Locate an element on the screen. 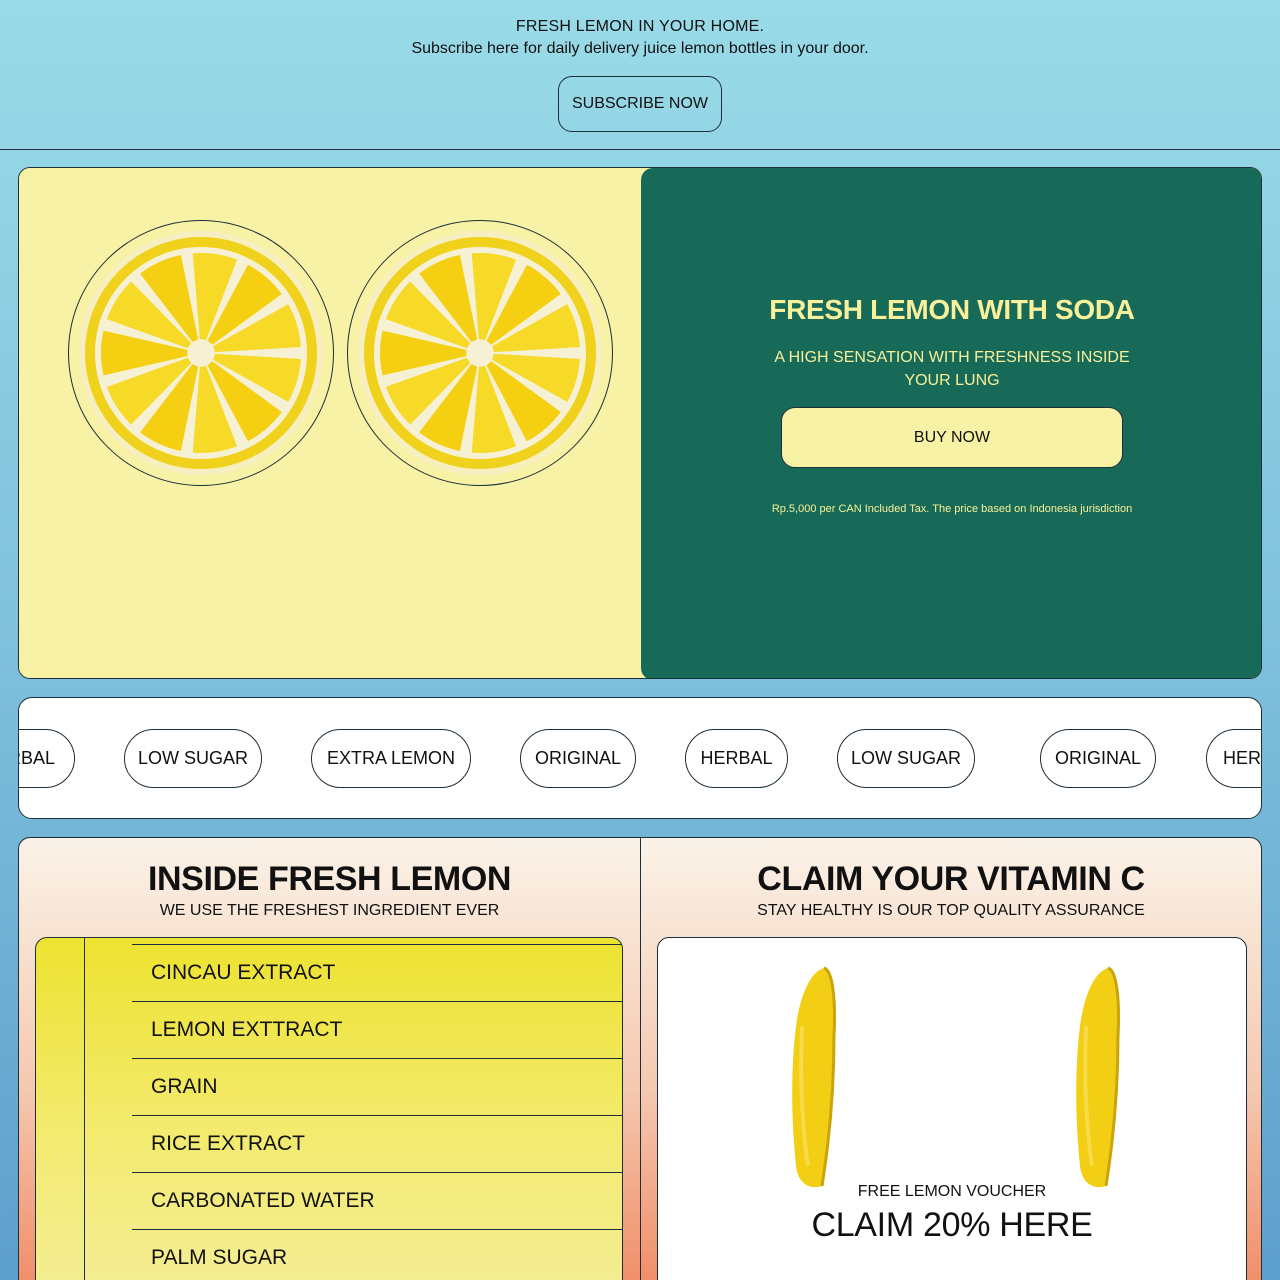 The width and height of the screenshot is (1280, 1280). ingredient-item: CARBONATED WATER is located at coordinates (377, 1200).